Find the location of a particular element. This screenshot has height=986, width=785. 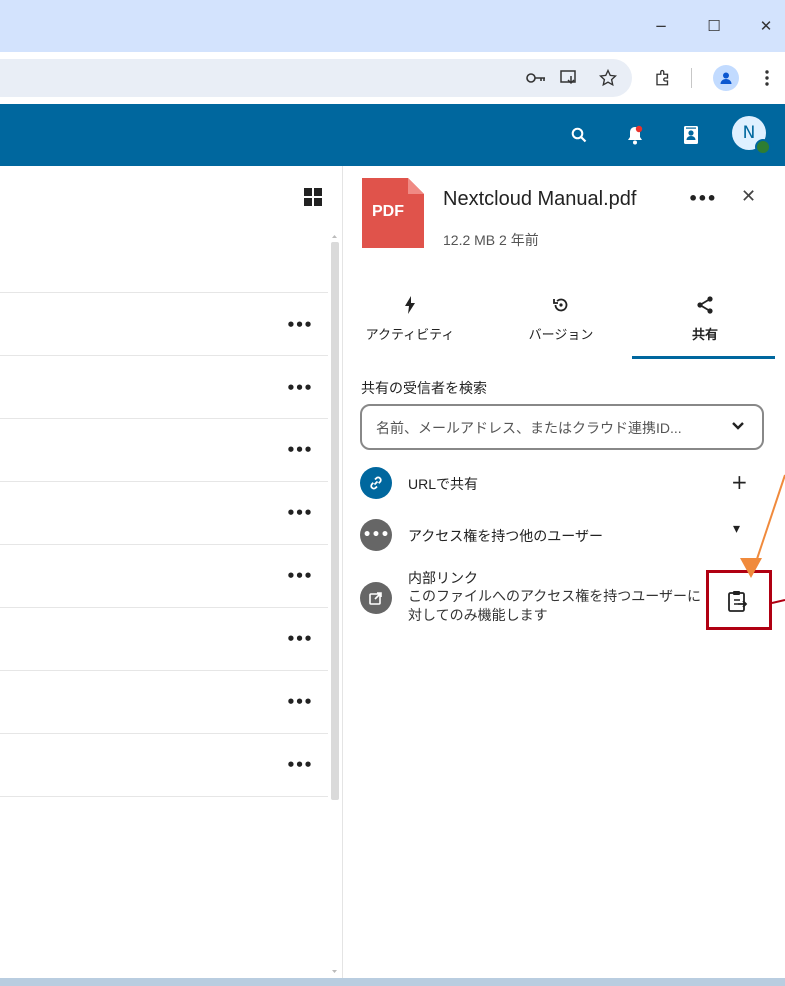

toolbar-divider is located at coordinates (691, 78).